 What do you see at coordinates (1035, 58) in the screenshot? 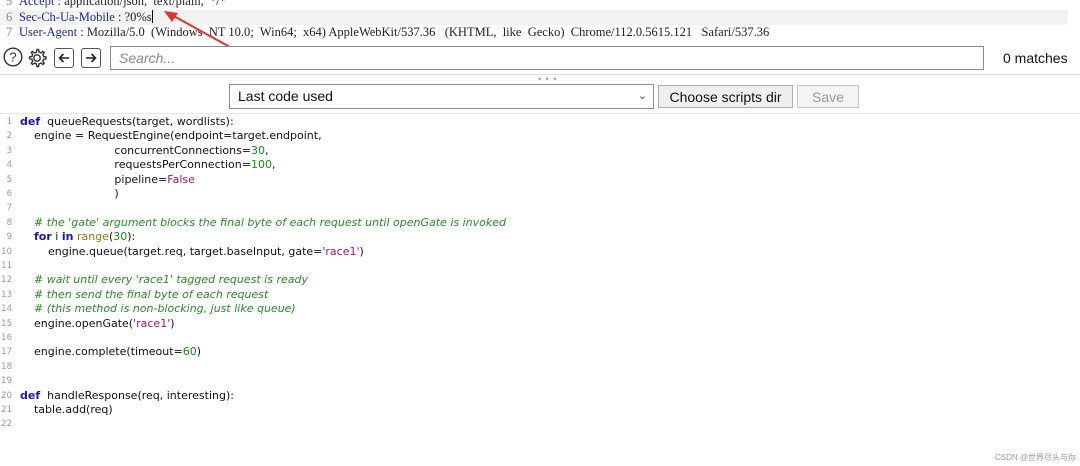
I see `match-count: 0 matches` at bounding box center [1035, 58].